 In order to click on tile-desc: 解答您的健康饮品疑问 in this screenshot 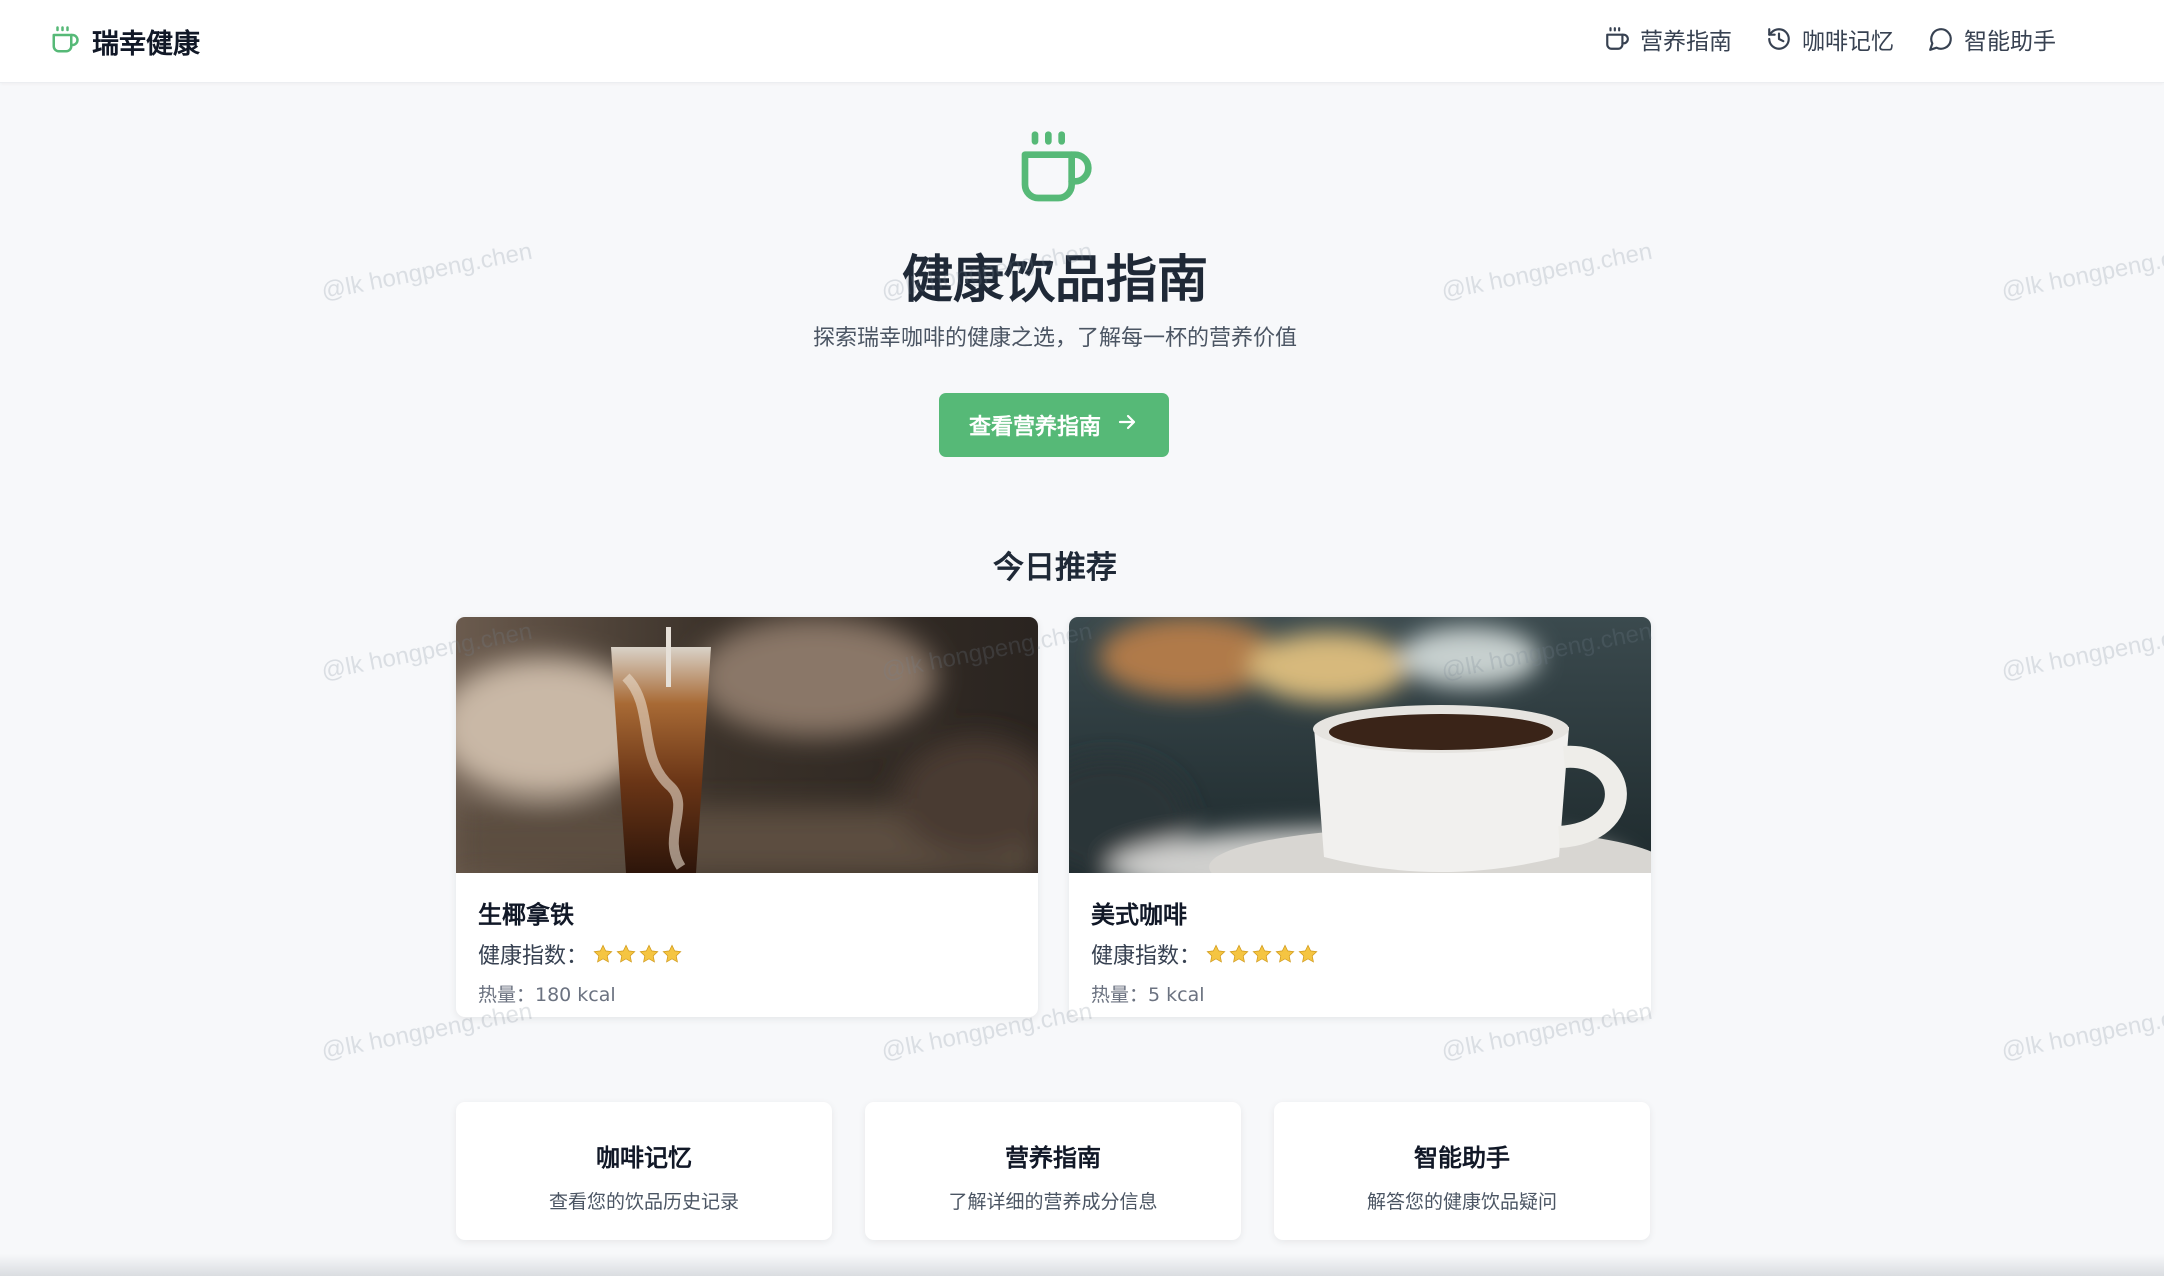, I will do `click(1461, 1202)`.